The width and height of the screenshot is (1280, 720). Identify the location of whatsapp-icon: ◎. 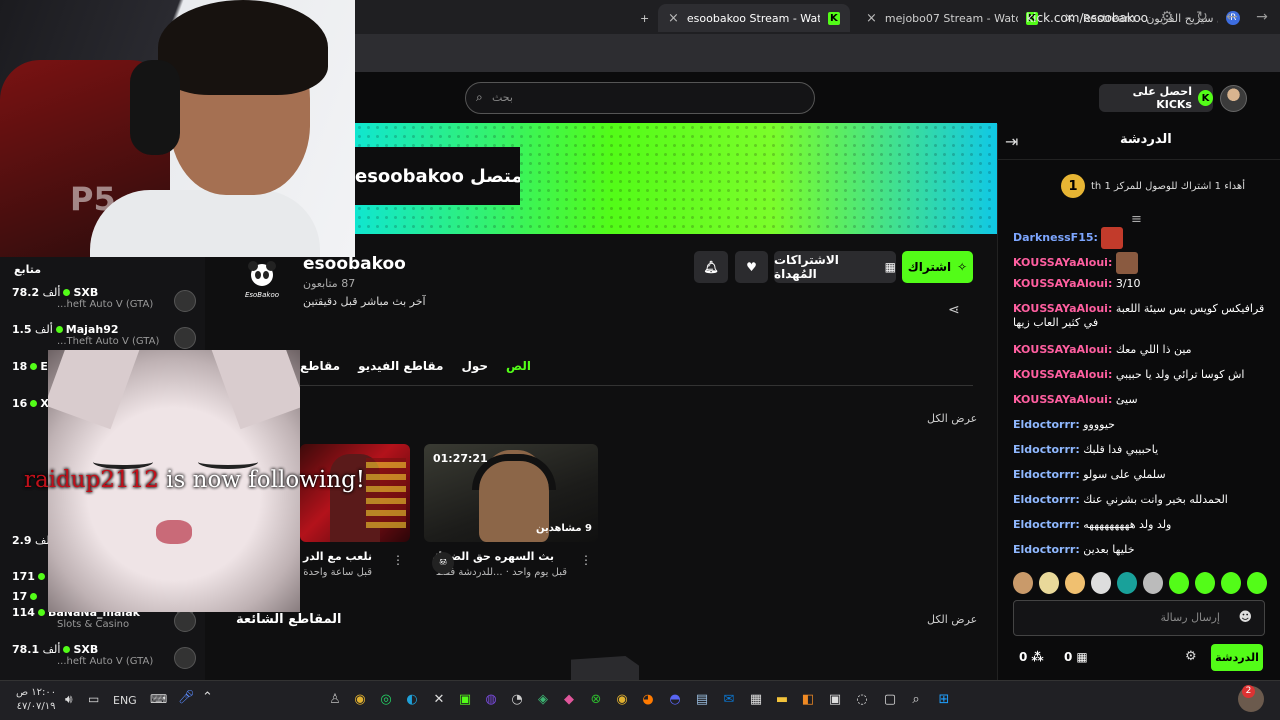
(386, 700).